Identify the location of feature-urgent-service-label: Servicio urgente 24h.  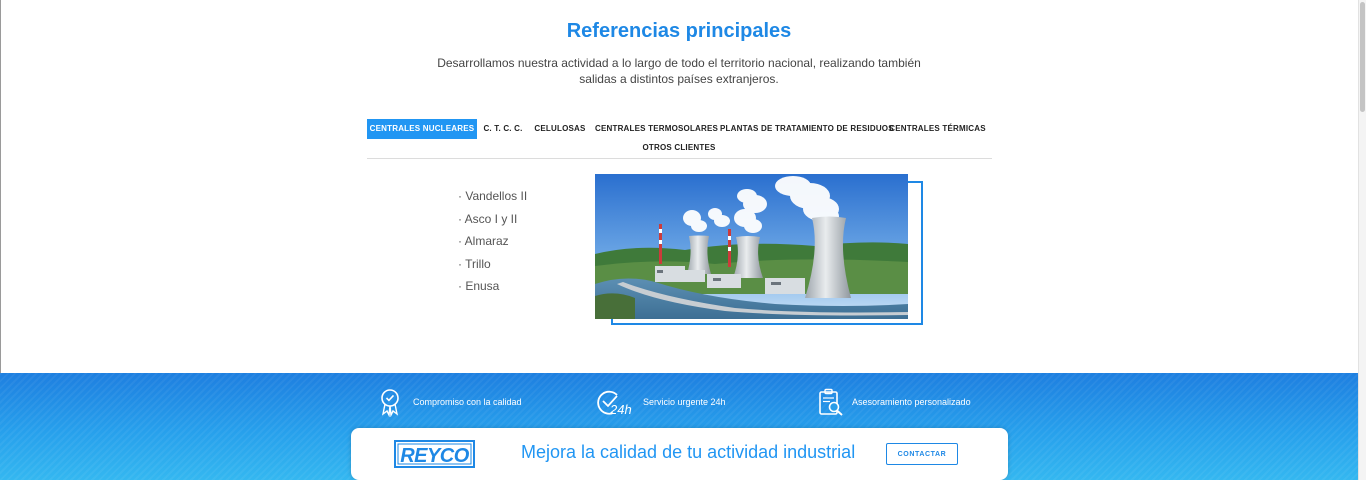
(684, 402).